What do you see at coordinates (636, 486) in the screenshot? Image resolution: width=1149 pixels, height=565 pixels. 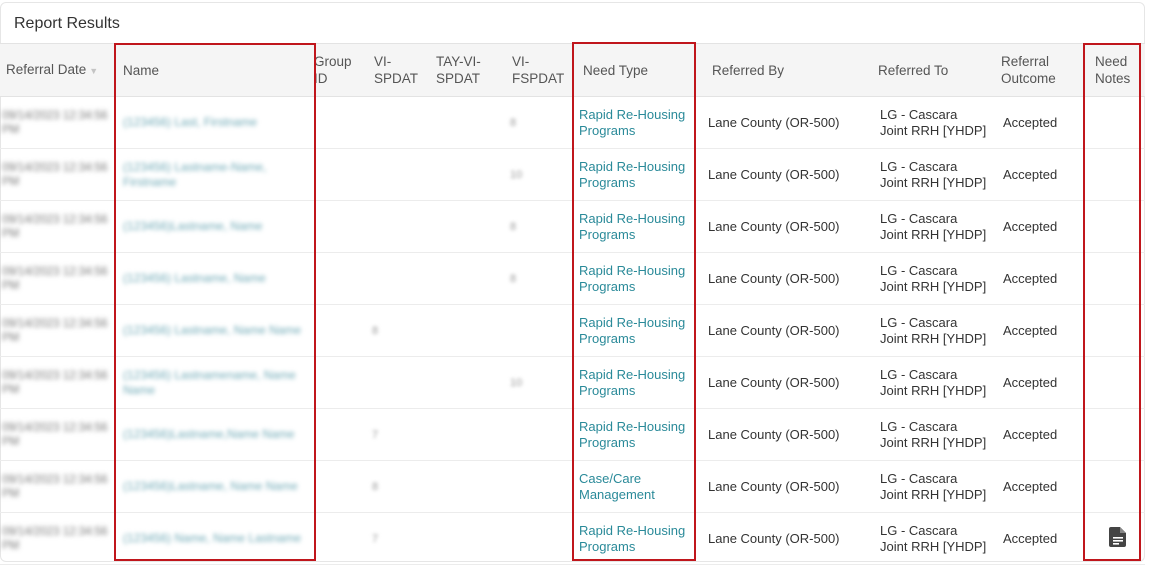 I see `need-type-link: Case/Care Management` at bounding box center [636, 486].